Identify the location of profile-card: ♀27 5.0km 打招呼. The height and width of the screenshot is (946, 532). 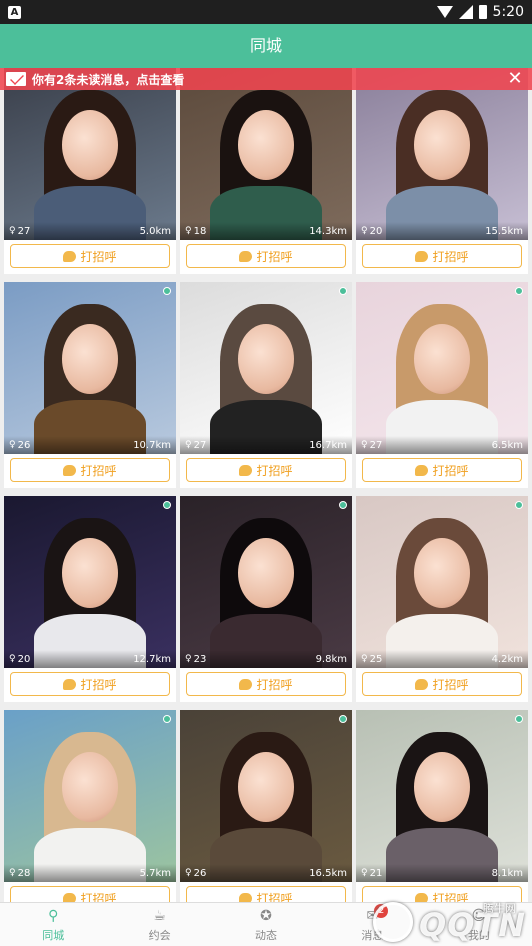
(90, 171).